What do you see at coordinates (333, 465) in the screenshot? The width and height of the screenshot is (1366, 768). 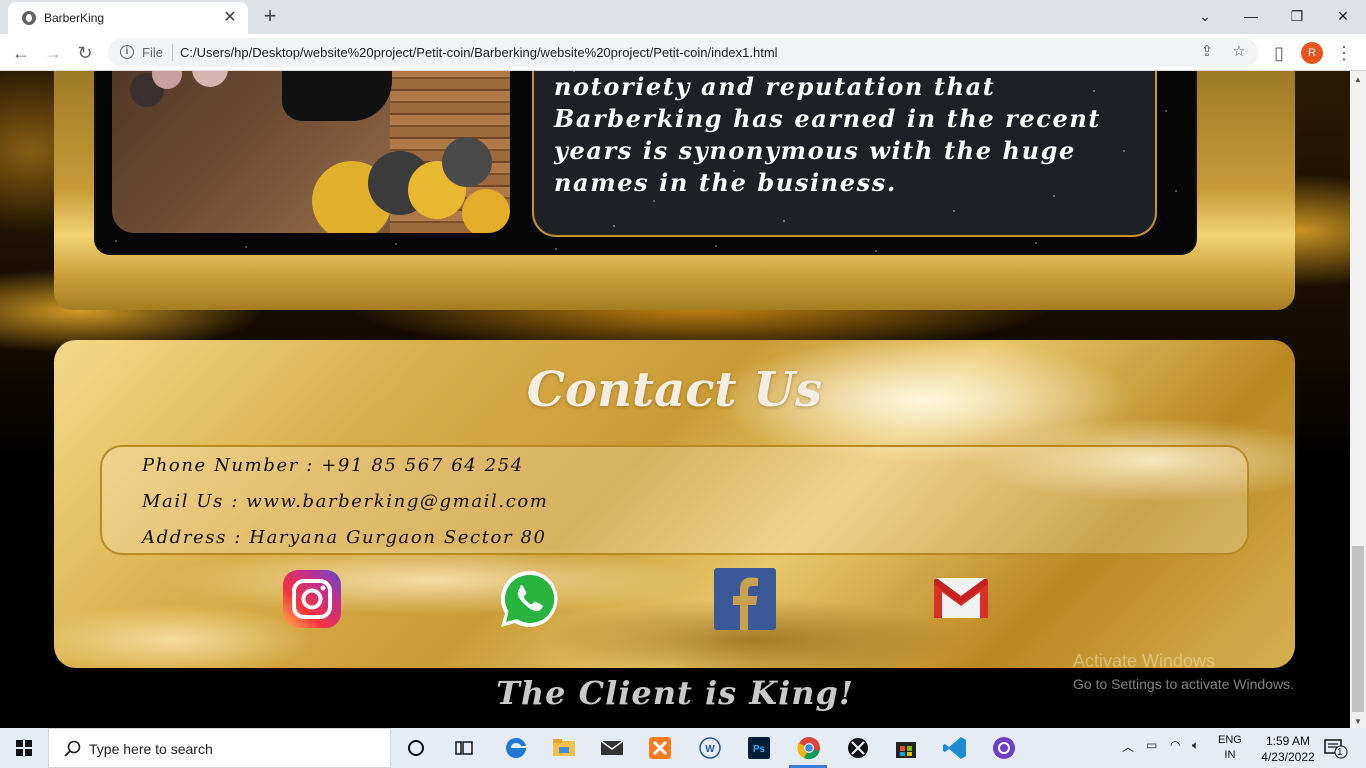 I see `phone-number: Phone Number : +91 85 567 64 254` at bounding box center [333, 465].